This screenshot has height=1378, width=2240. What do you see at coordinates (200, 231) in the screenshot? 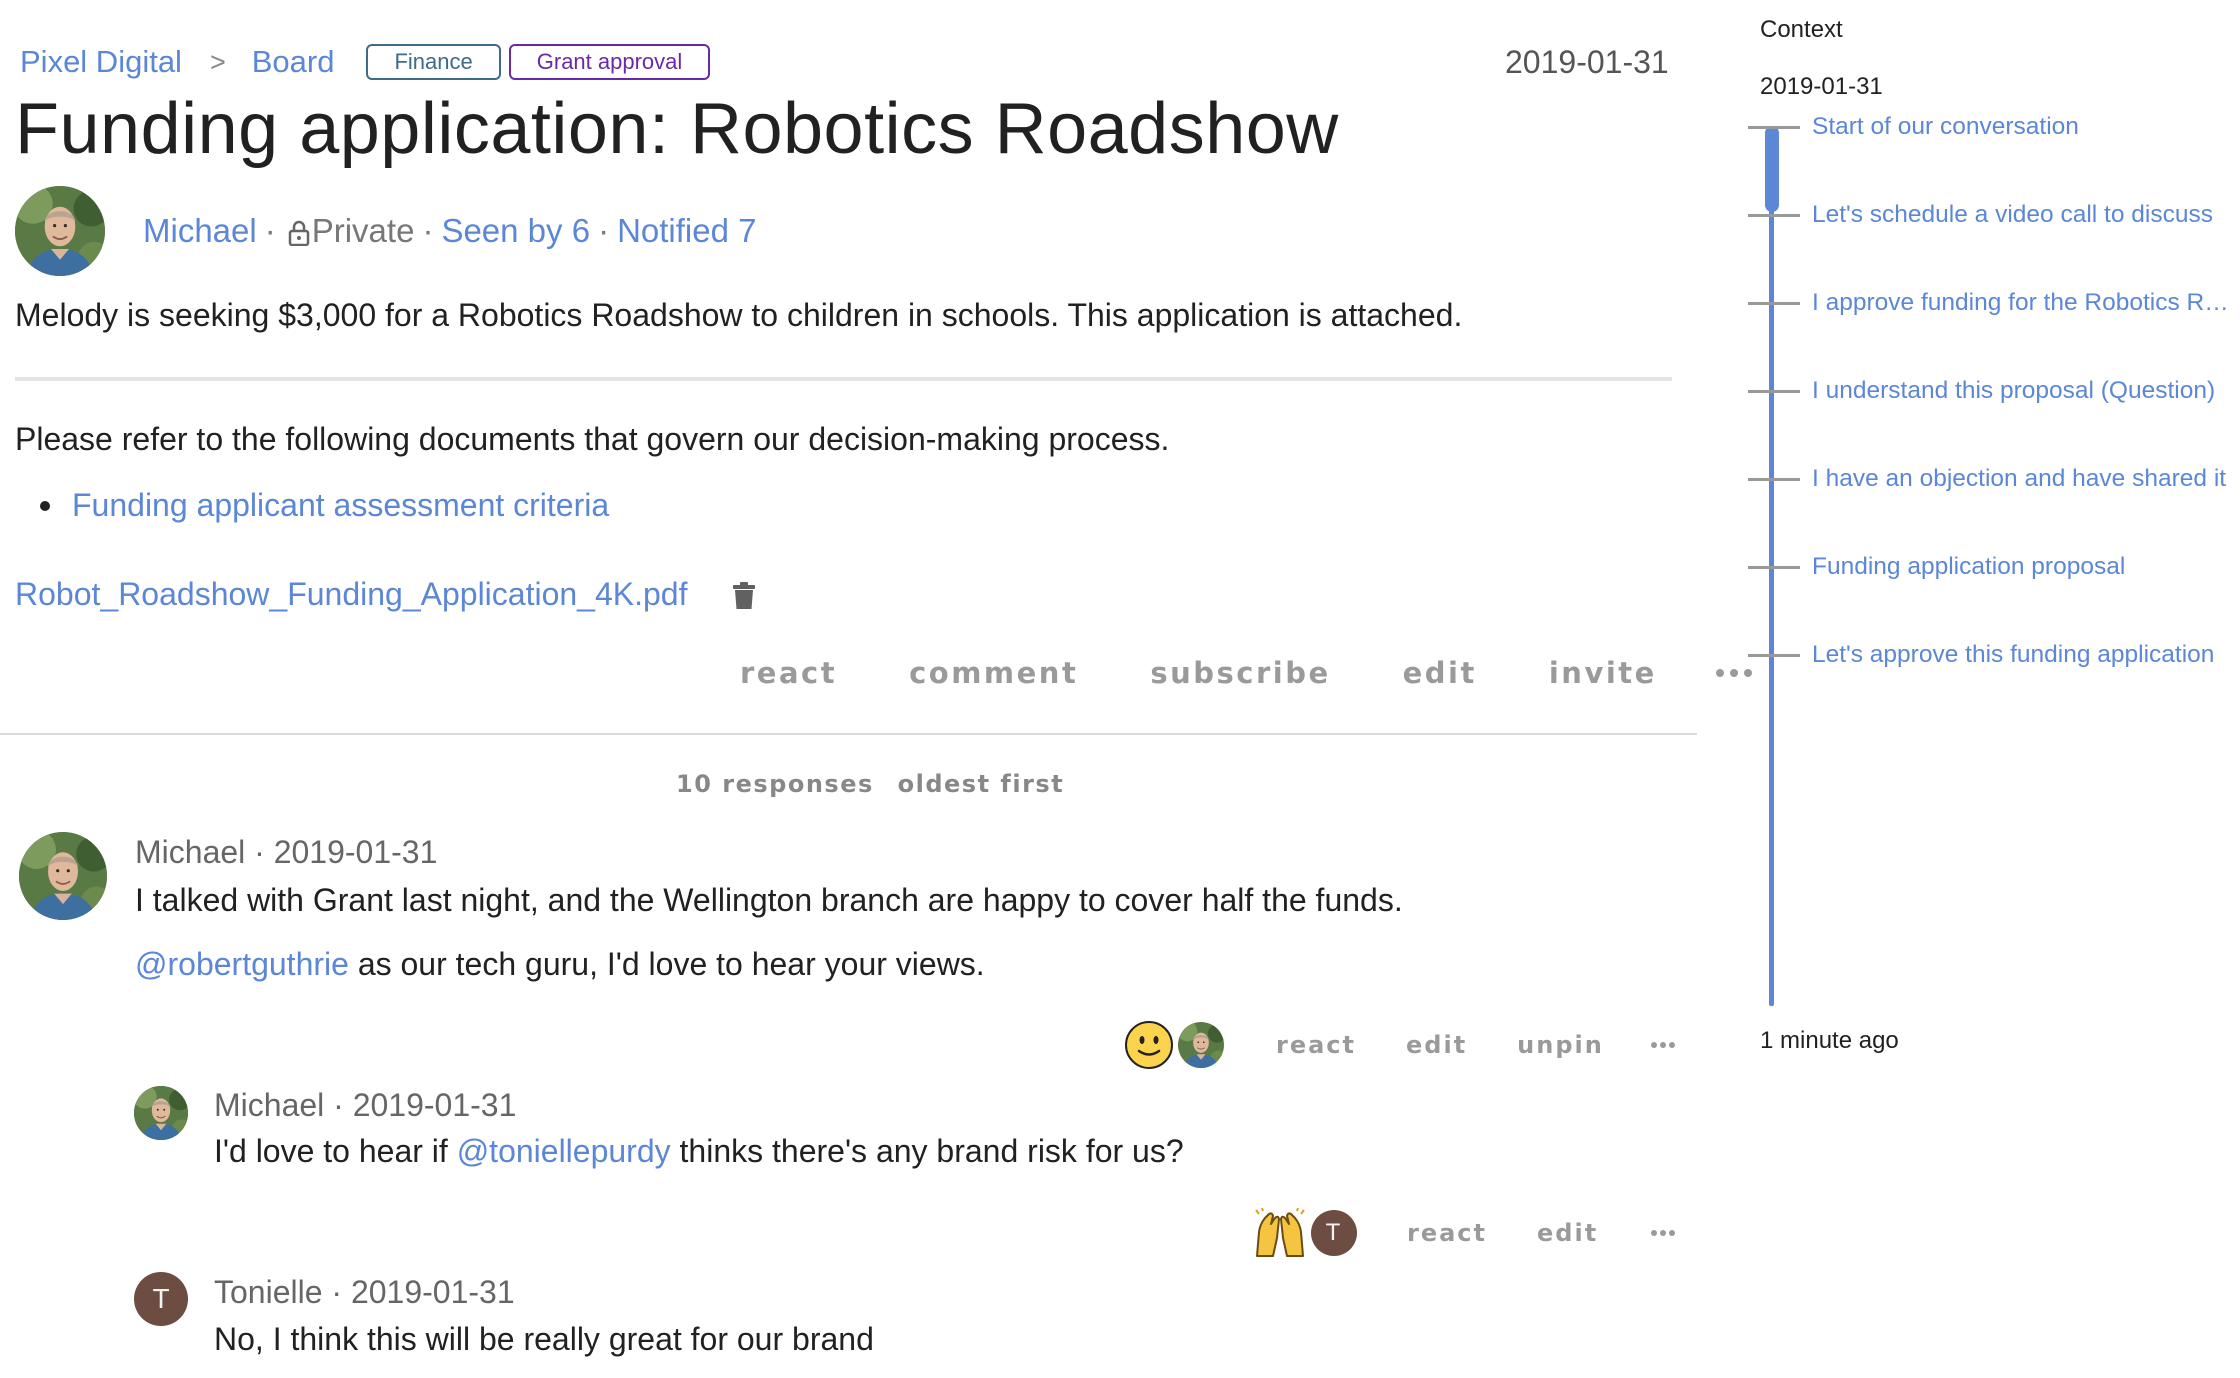
I see `author-link: Michael` at bounding box center [200, 231].